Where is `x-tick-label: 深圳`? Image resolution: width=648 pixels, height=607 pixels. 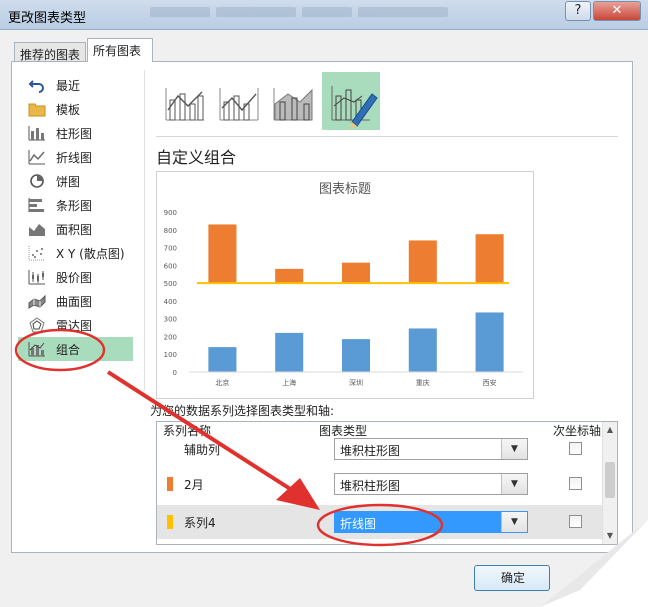
x-tick-label: 深圳 is located at coordinates (356, 382).